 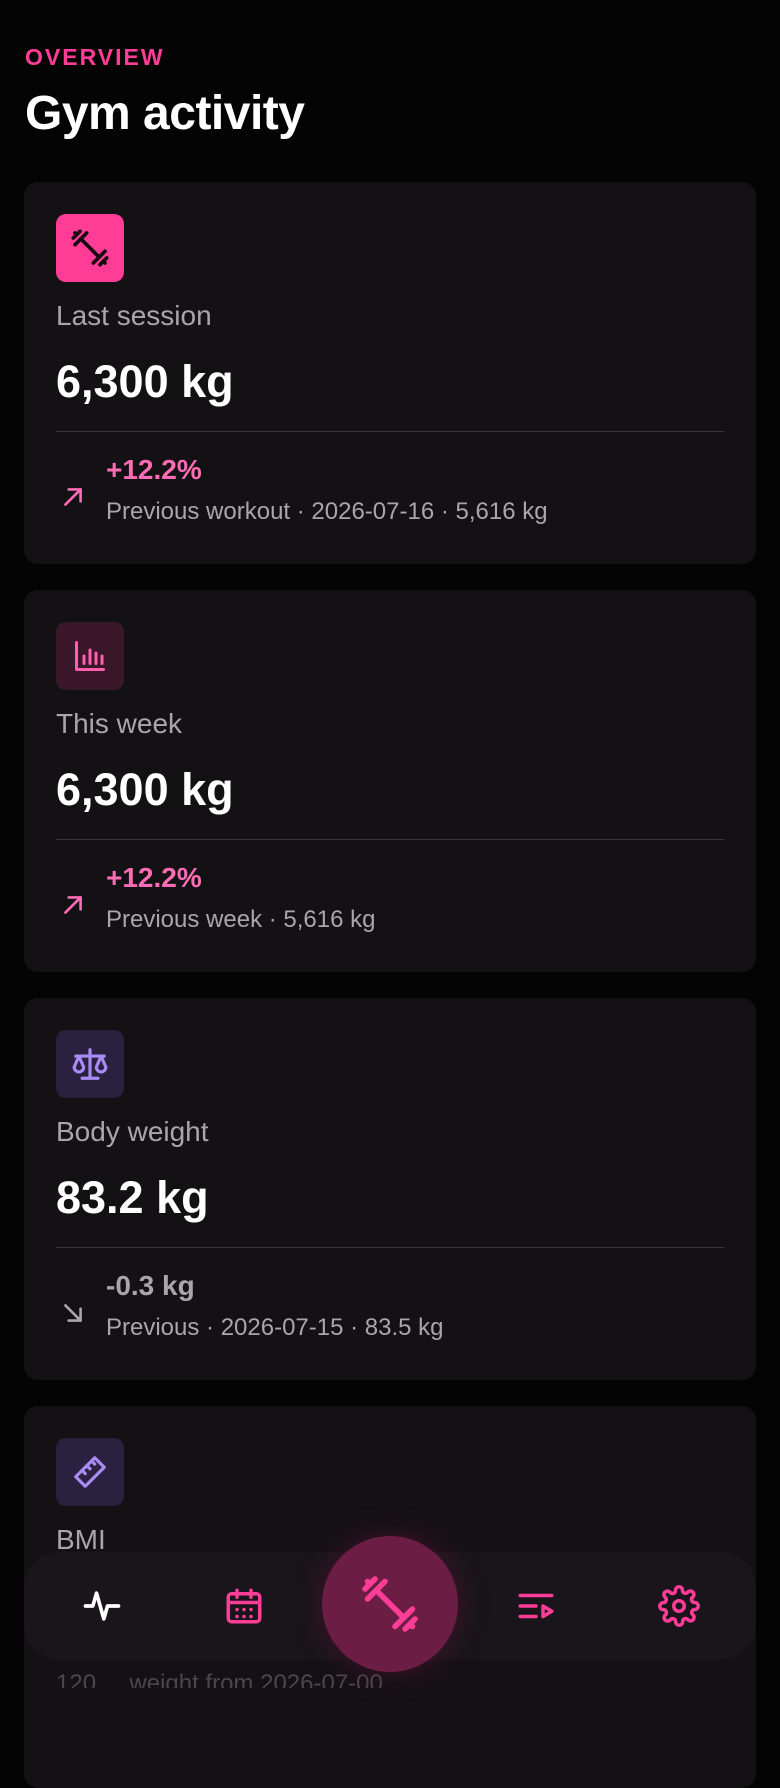 I want to click on gear-icon, so click(x=679, y=1606).